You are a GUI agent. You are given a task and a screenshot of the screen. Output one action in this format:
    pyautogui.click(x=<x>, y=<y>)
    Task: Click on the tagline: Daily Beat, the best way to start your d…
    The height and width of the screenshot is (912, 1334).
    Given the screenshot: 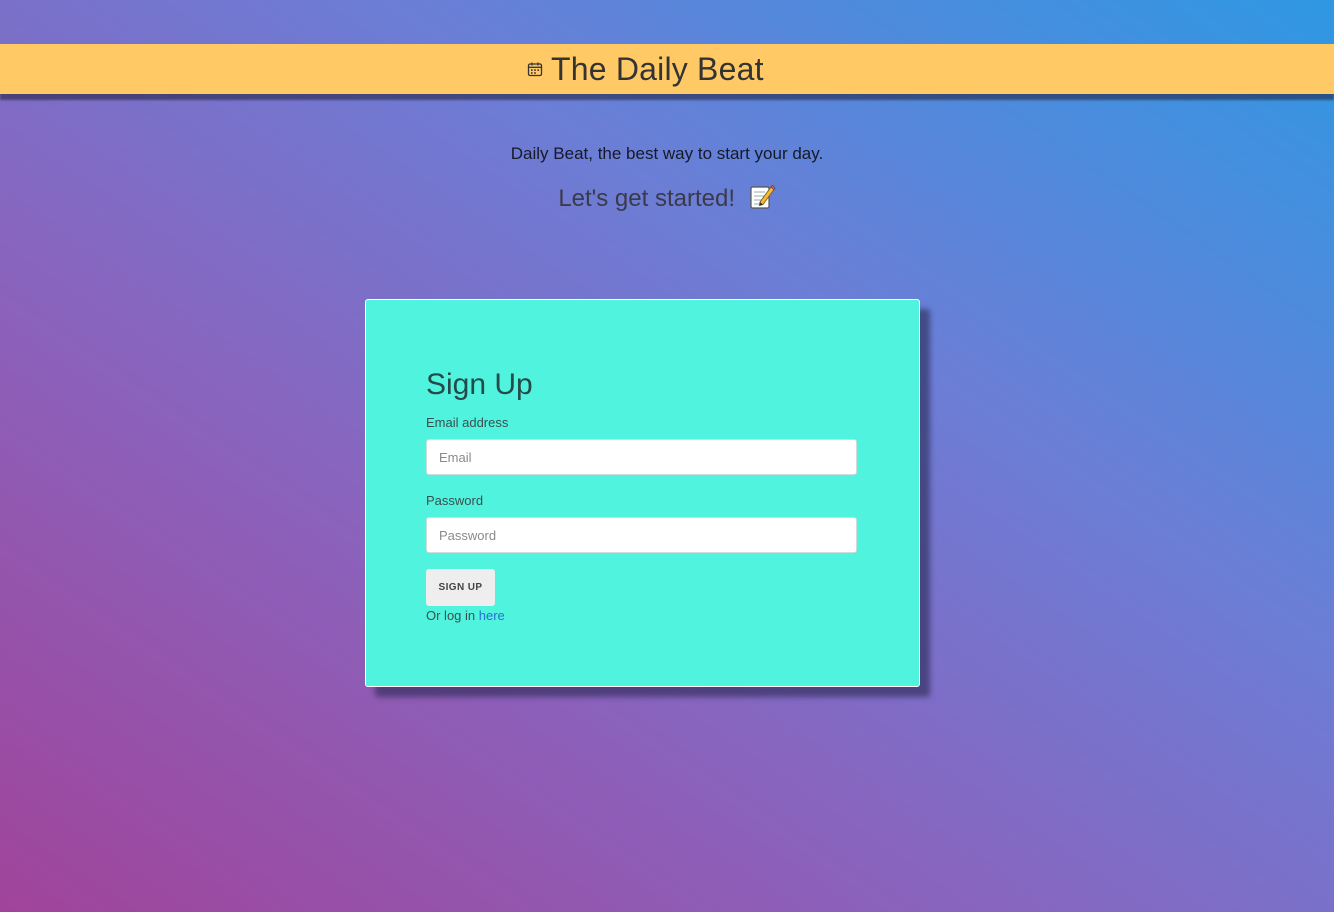 What is the action you would take?
    pyautogui.click(x=667, y=153)
    